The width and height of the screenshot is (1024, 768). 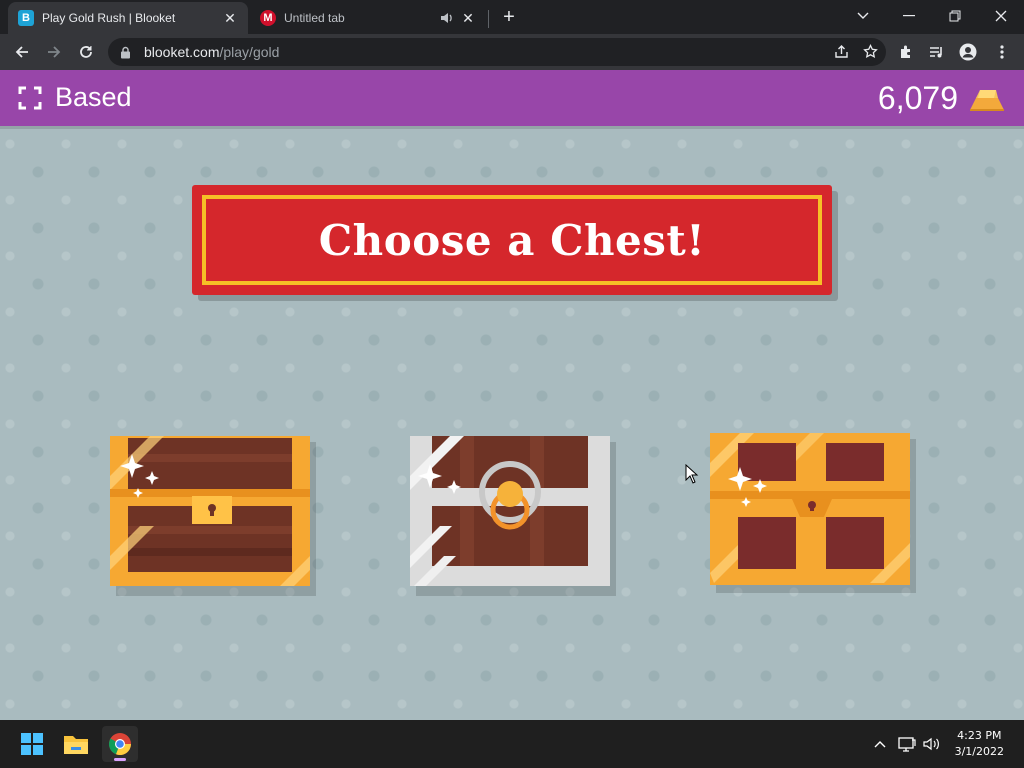 What do you see at coordinates (213, 516) in the screenshot?
I see `wooden-chest` at bounding box center [213, 516].